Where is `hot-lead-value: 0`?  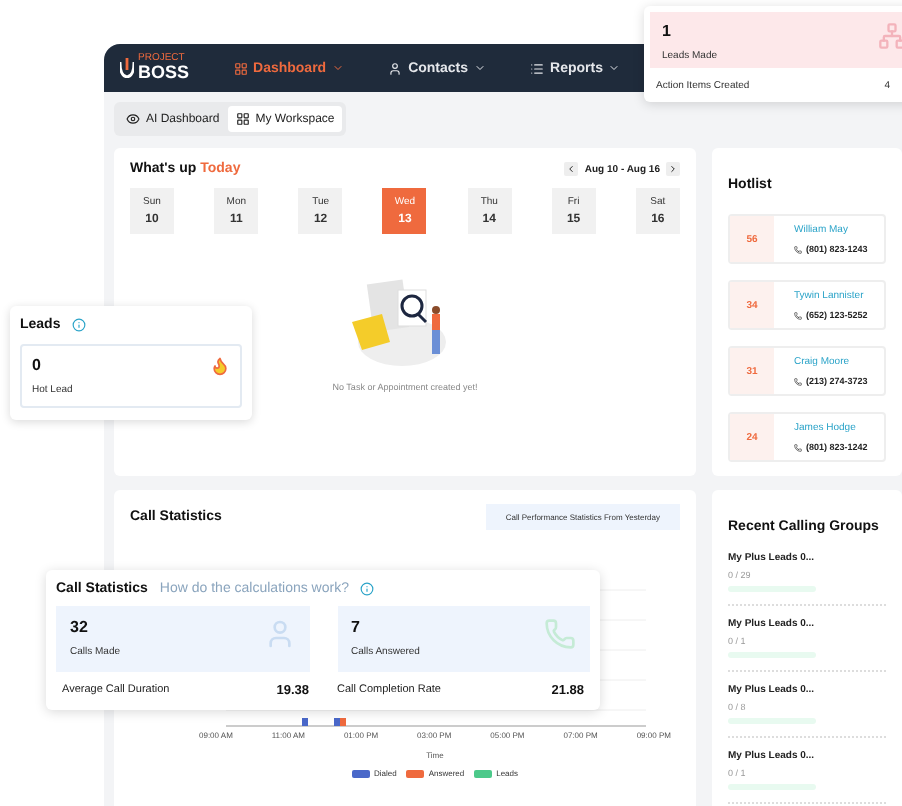 hot-lead-value: 0 is located at coordinates (37, 365).